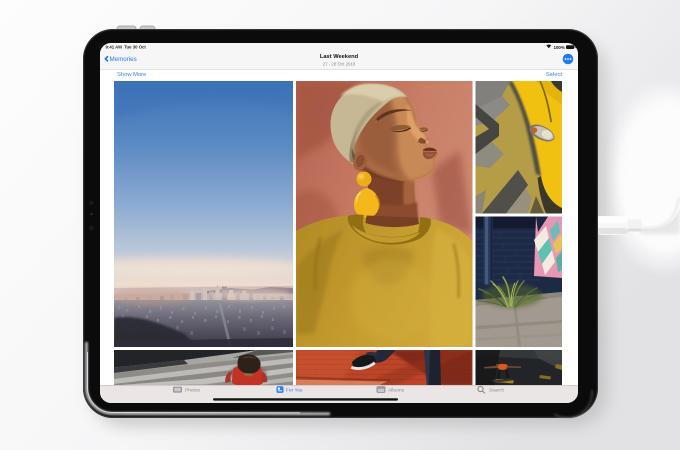 The width and height of the screenshot is (680, 450). I want to click on svg-text: 27 - 28 Oct 2018, so click(339, 63).